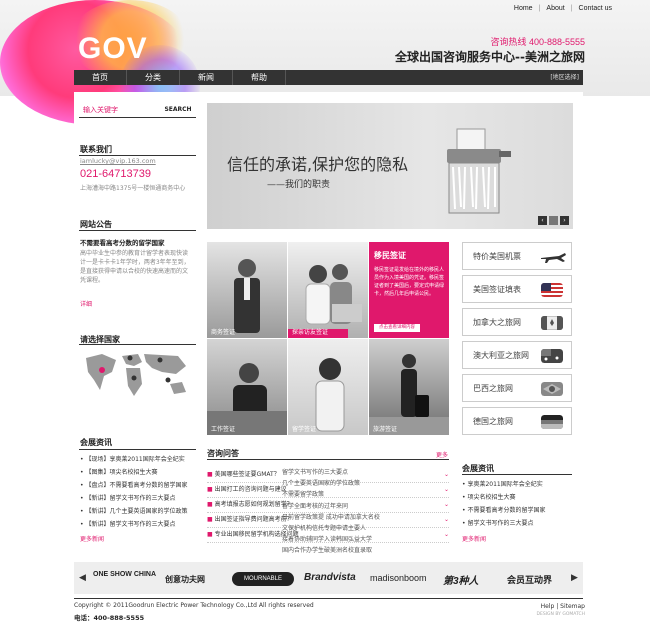 The image size is (650, 636). What do you see at coordinates (310, 332) in the screenshot?
I see `tile-caption: 探亲访友签证` at bounding box center [310, 332].